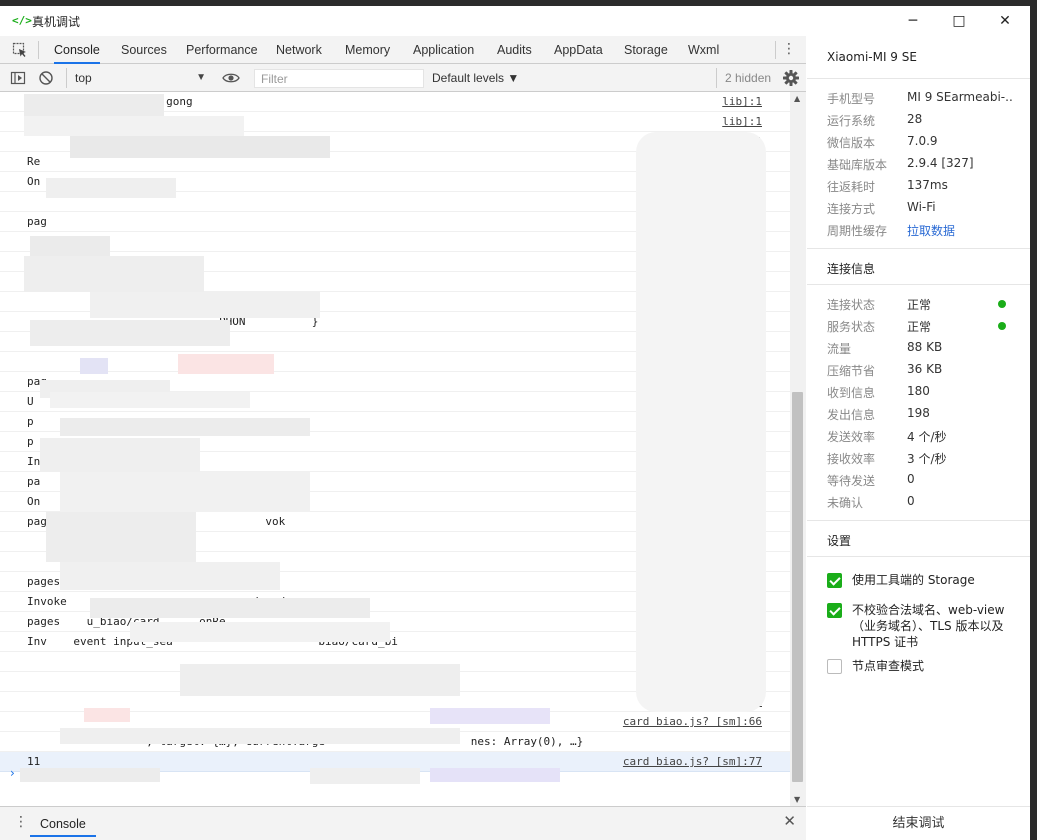 The width and height of the screenshot is (1037, 840). Describe the element at coordinates (34, 181) in the screenshot. I see `log-message: On` at that location.